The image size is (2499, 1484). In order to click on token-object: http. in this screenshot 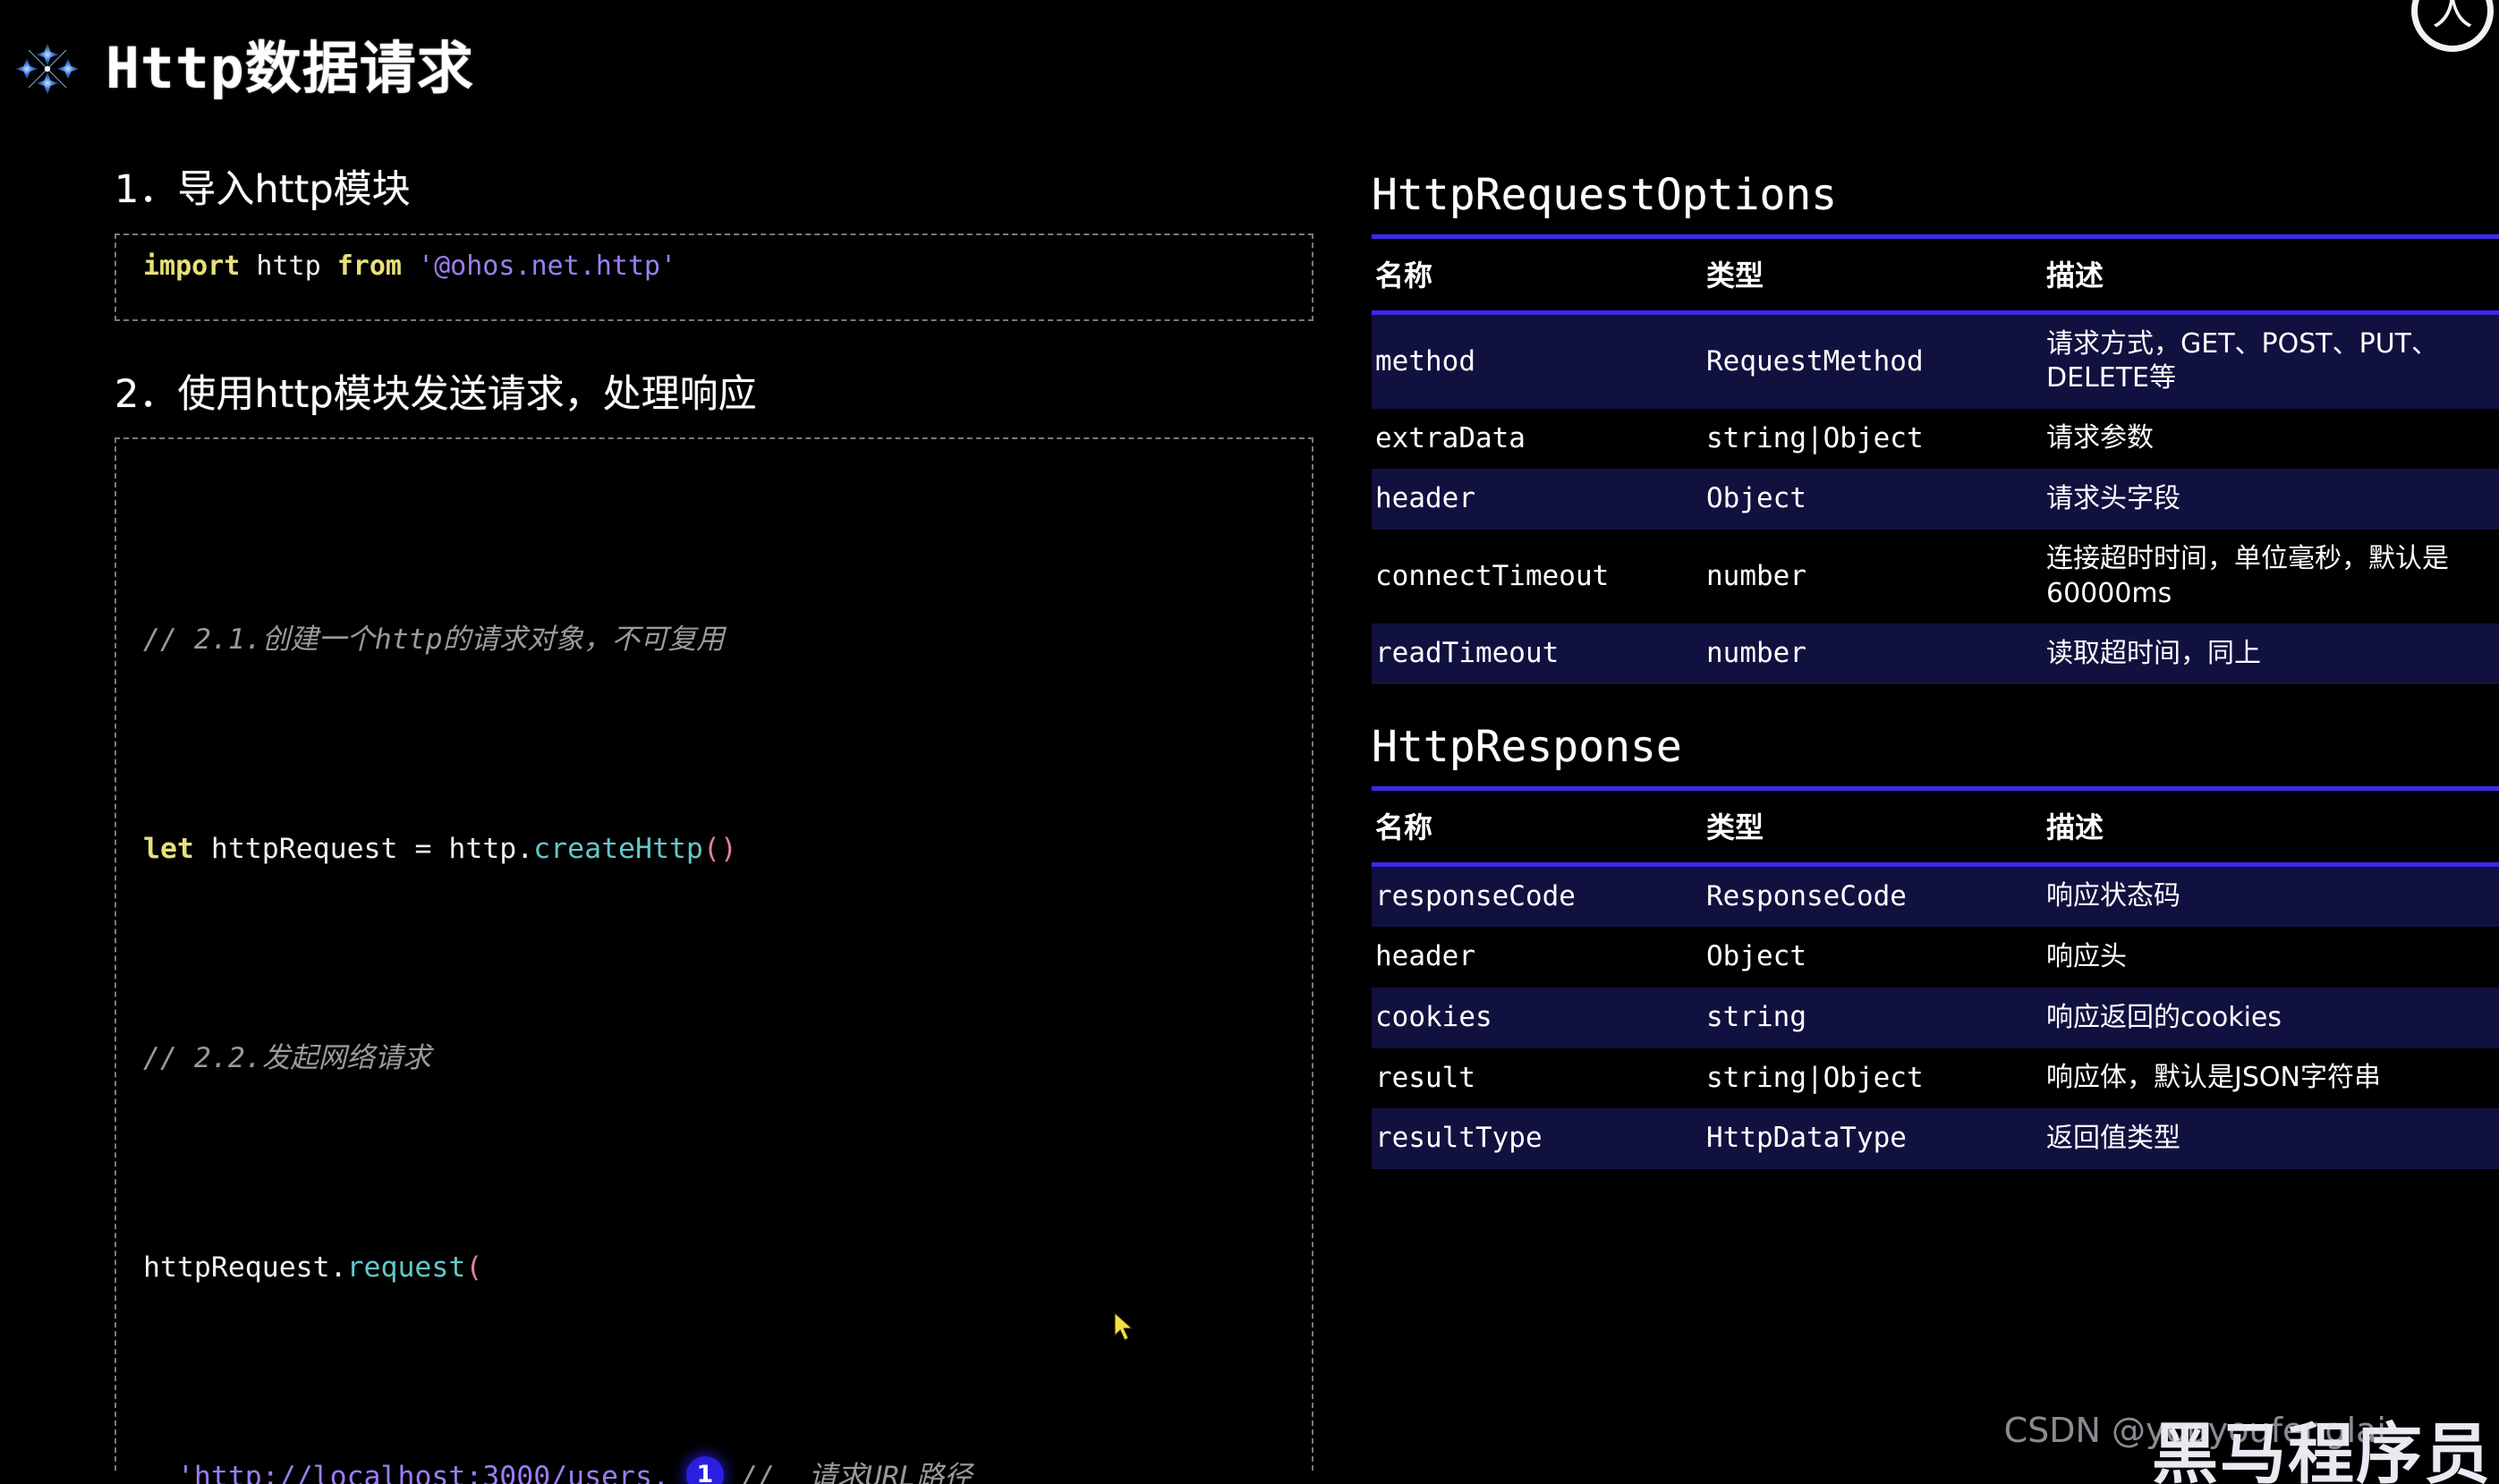, I will do `click(491, 849)`.